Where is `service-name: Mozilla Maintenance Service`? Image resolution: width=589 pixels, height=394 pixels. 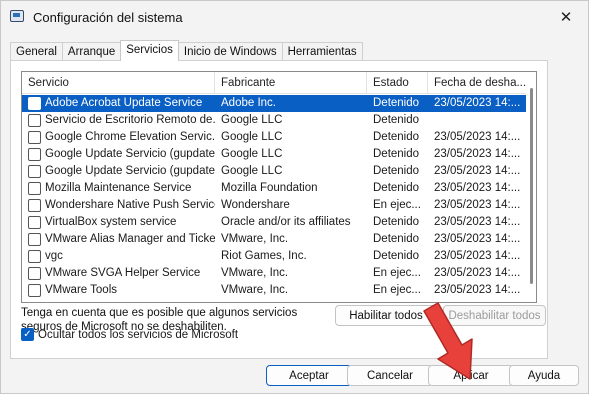 service-name: Mozilla Maintenance Service is located at coordinates (118, 188).